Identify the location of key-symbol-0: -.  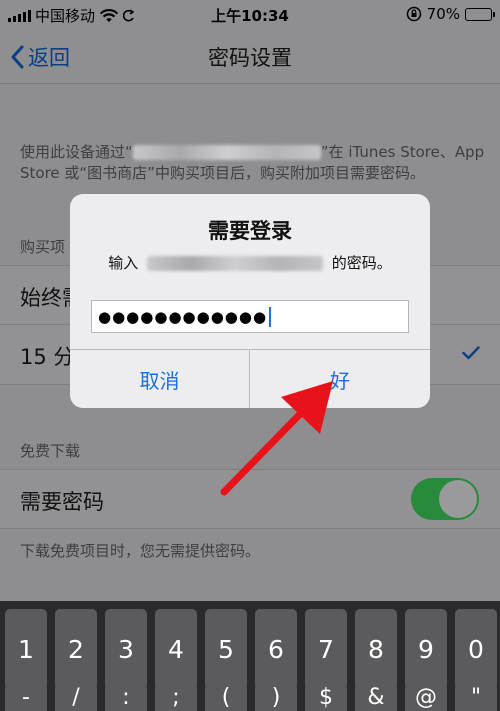
(26, 697).